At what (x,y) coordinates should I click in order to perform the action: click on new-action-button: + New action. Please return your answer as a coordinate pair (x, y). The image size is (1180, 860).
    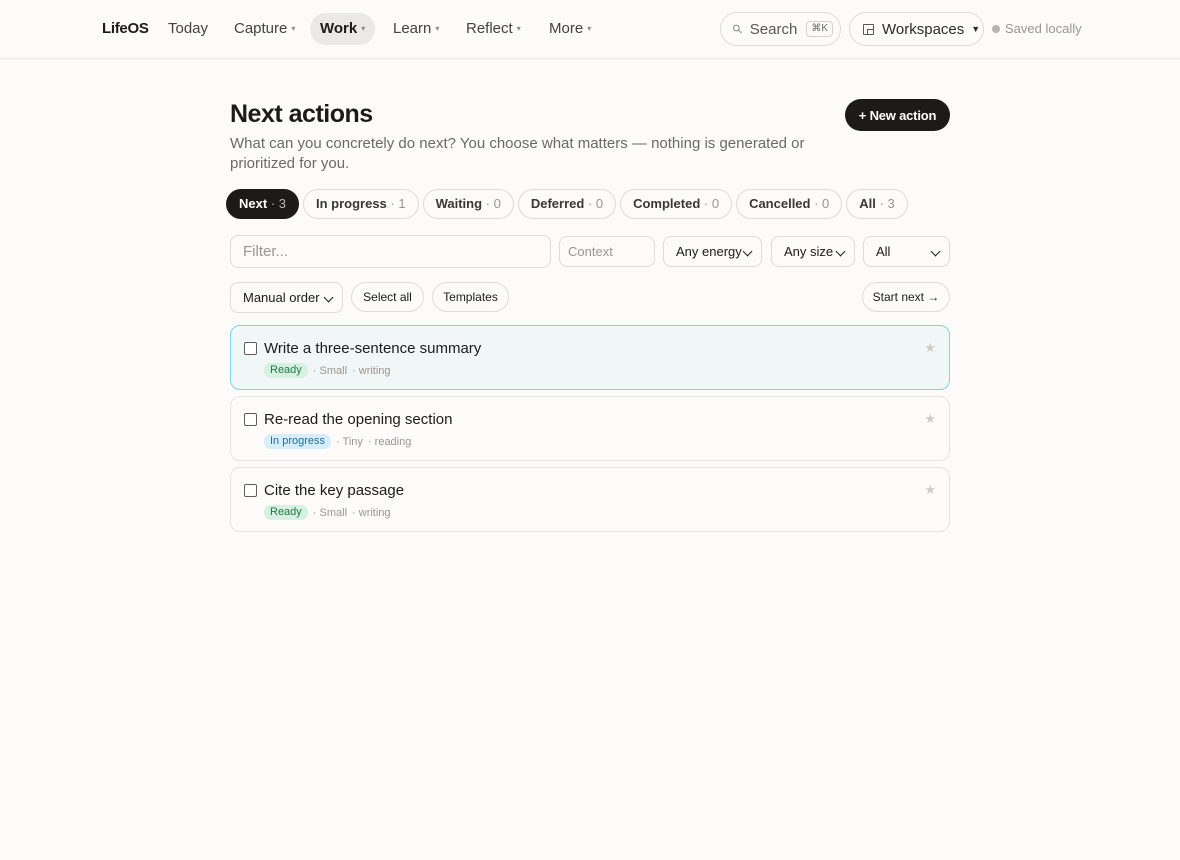
    Looking at the image, I should click on (897, 115).